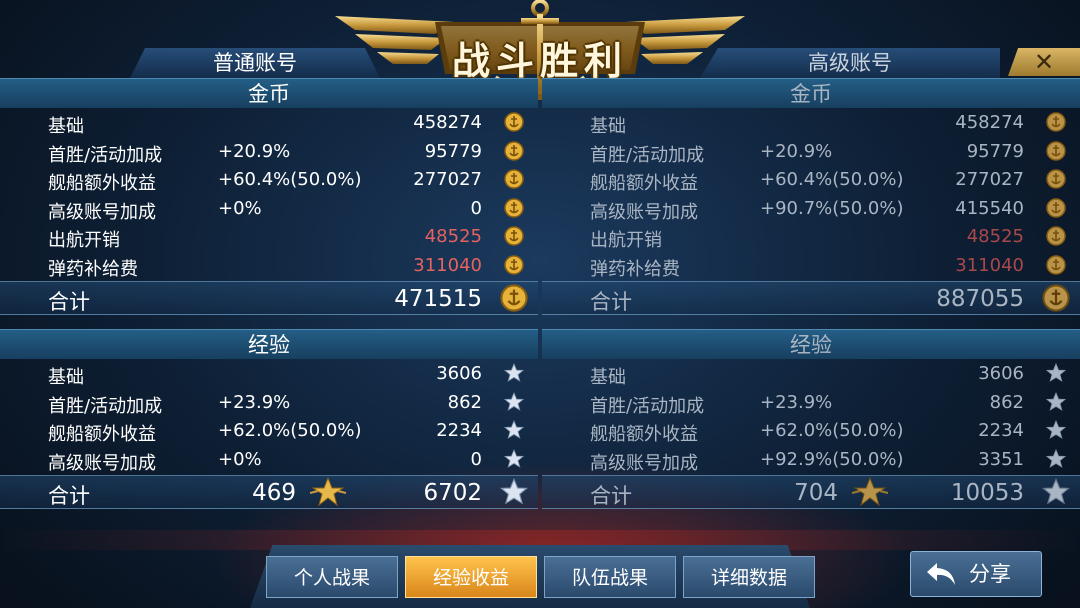 This screenshot has height=608, width=1080. What do you see at coordinates (274, 493) in the screenshot?
I see `level-points-value: 469` at bounding box center [274, 493].